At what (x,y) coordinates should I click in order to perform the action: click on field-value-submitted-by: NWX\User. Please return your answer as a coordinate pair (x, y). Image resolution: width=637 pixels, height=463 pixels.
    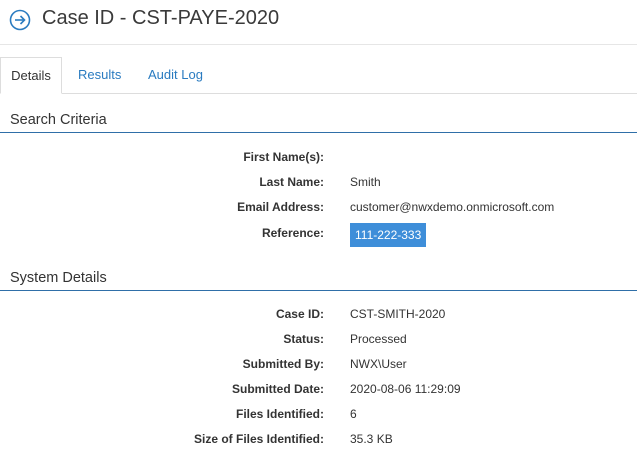
    Looking at the image, I should click on (378, 364).